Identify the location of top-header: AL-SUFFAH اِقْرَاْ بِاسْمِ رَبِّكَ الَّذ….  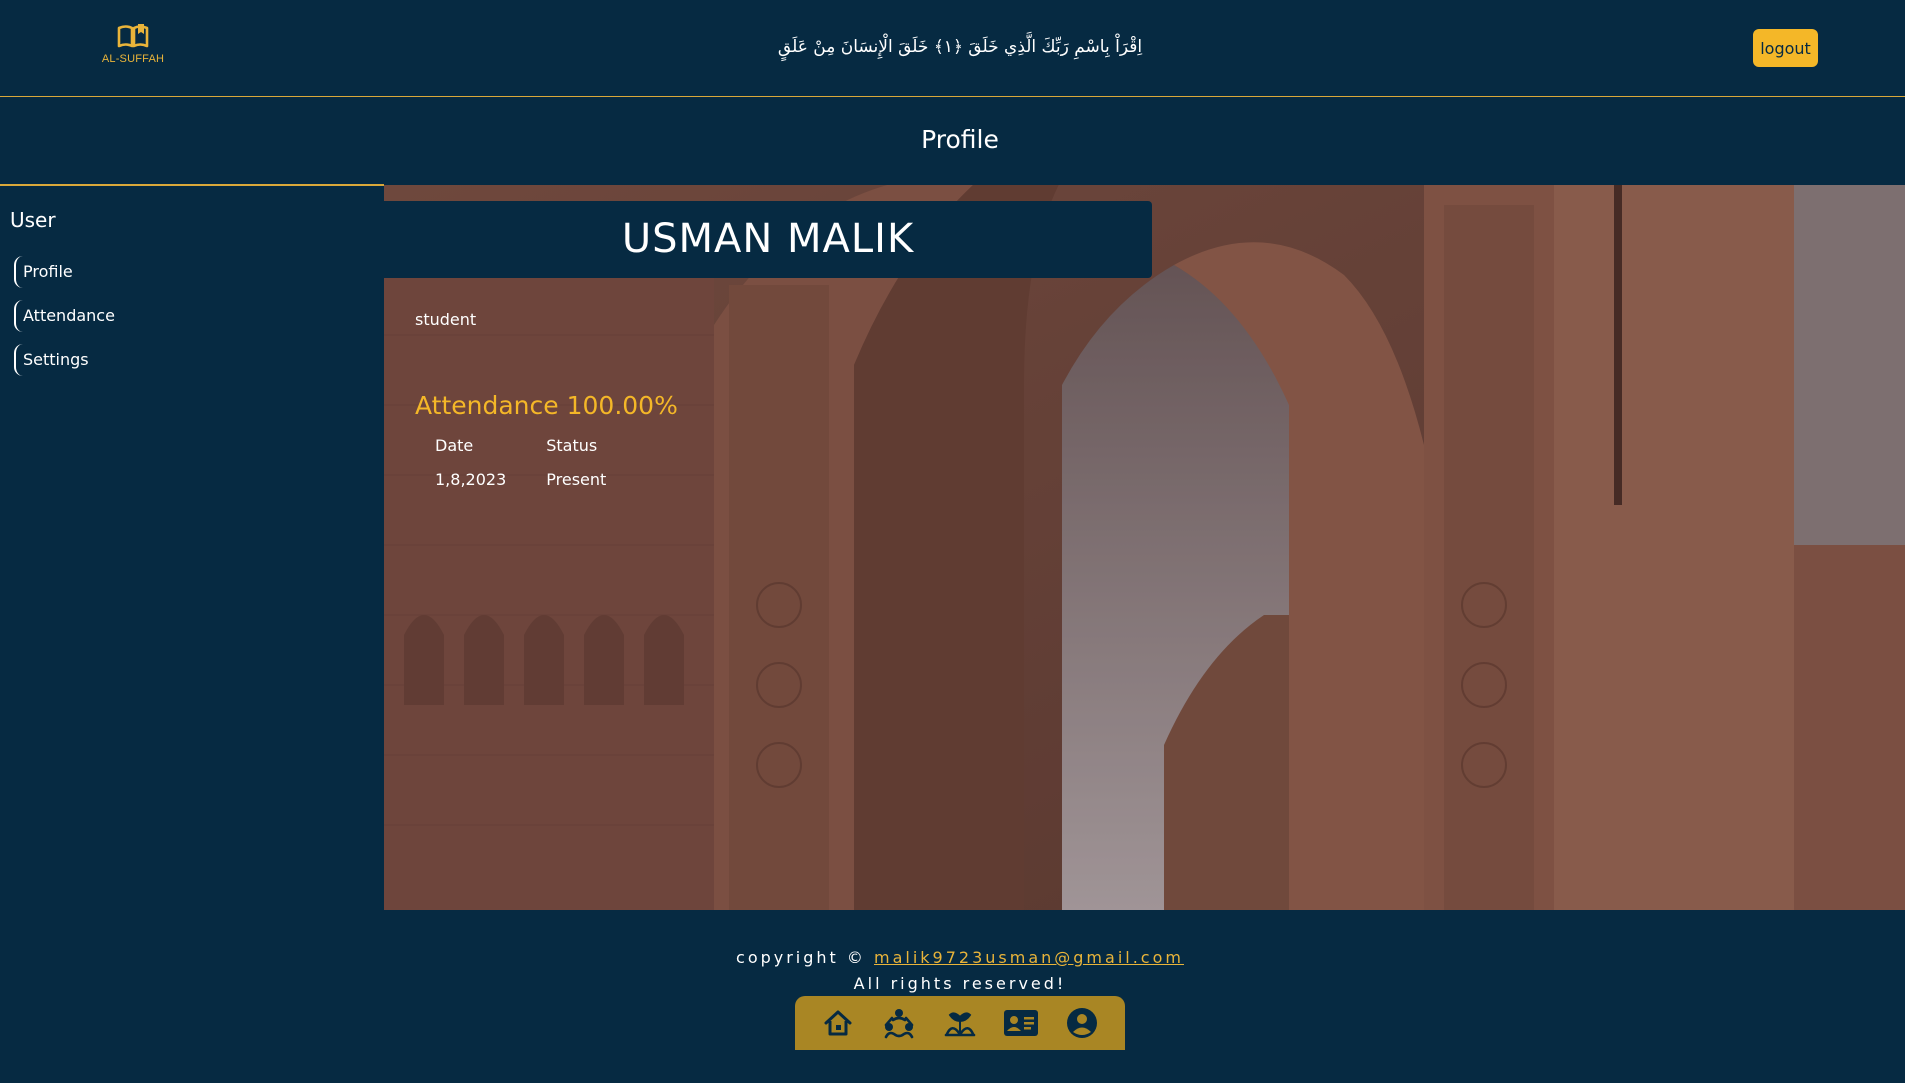
(952, 48).